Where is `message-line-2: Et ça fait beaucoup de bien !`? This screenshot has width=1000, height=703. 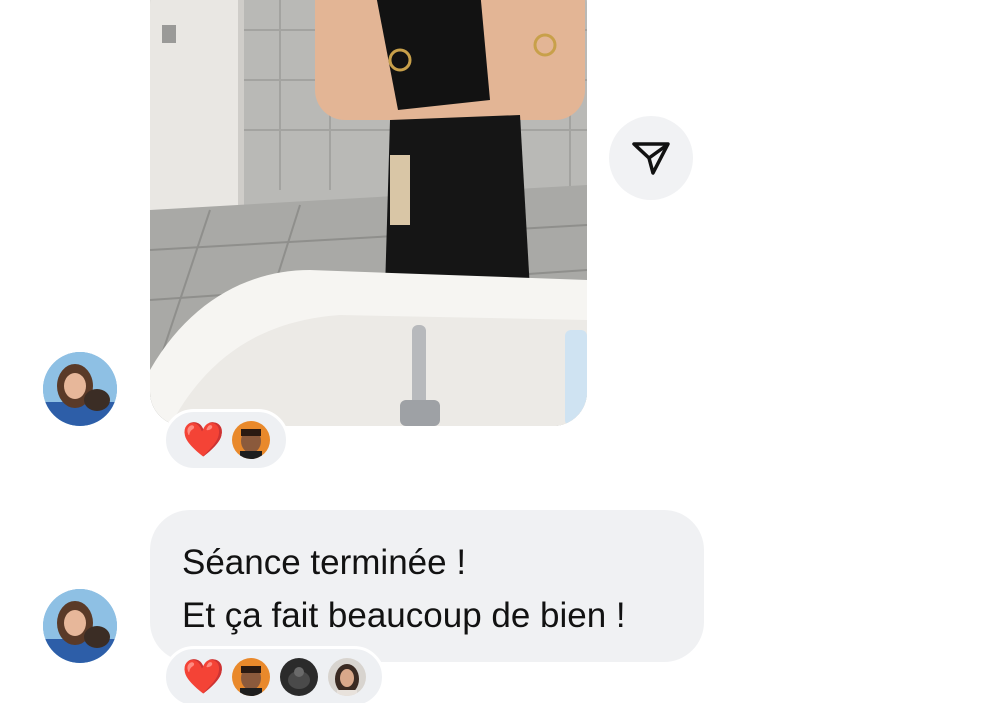 message-line-2: Et ça fait beaucoup de bien ! is located at coordinates (404, 615).